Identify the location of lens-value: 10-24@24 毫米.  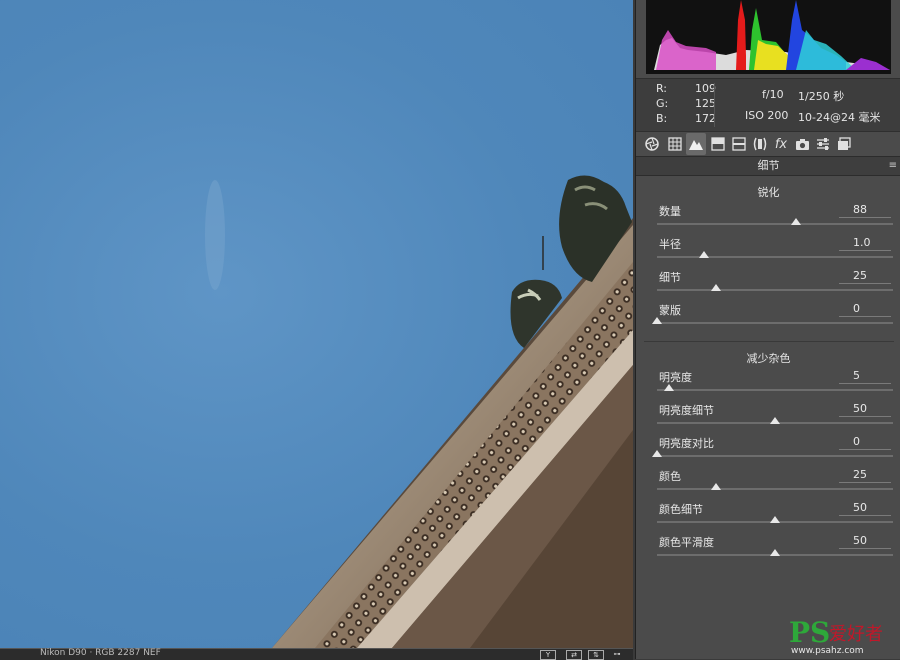
(839, 117).